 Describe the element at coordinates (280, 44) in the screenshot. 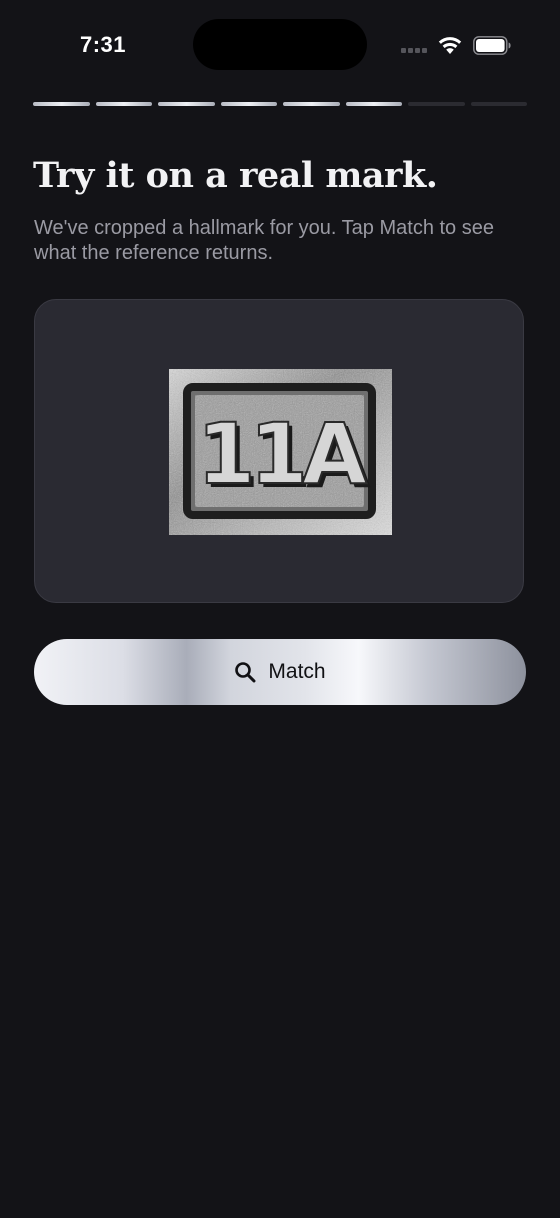

I see `dynamic-island` at that location.